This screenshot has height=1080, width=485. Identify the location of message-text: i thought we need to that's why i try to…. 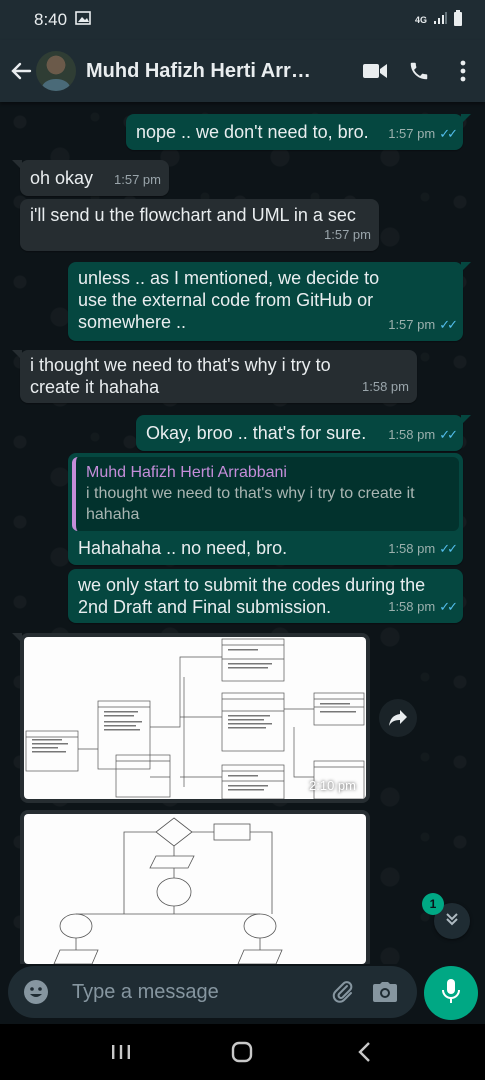
(180, 376).